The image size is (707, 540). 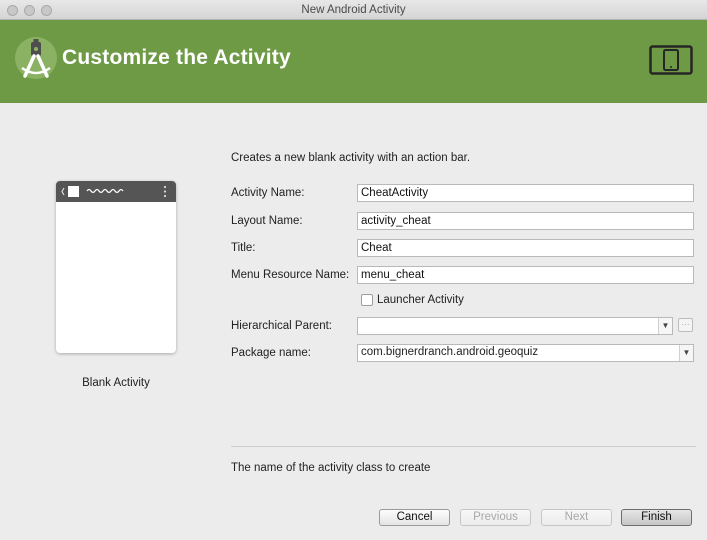 I want to click on divider, so click(x=463, y=446).